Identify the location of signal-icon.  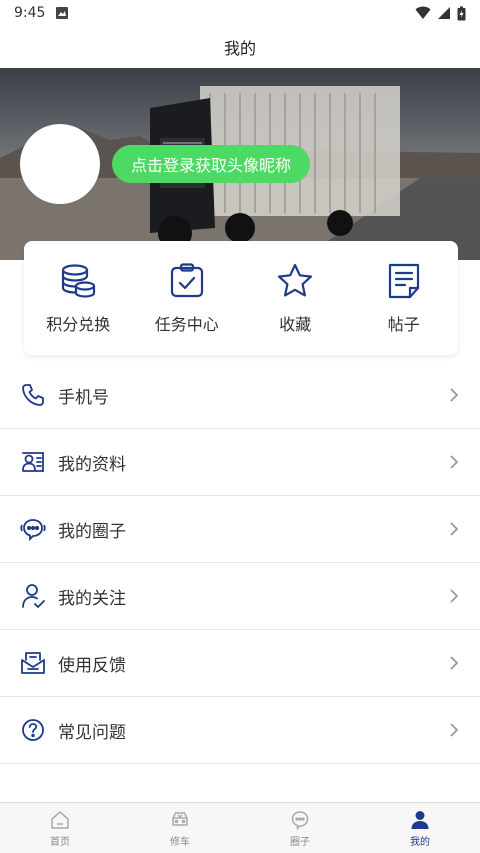
(444, 13).